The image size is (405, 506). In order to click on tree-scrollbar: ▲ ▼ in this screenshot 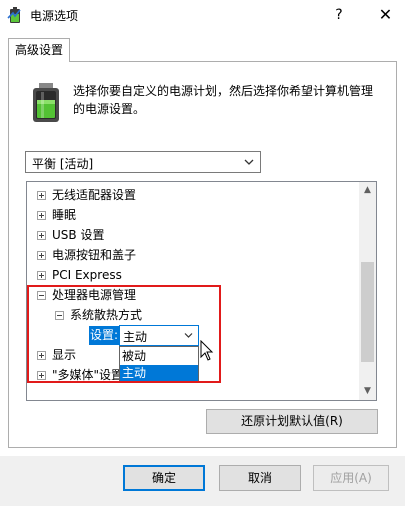, I will do `click(367, 291)`.